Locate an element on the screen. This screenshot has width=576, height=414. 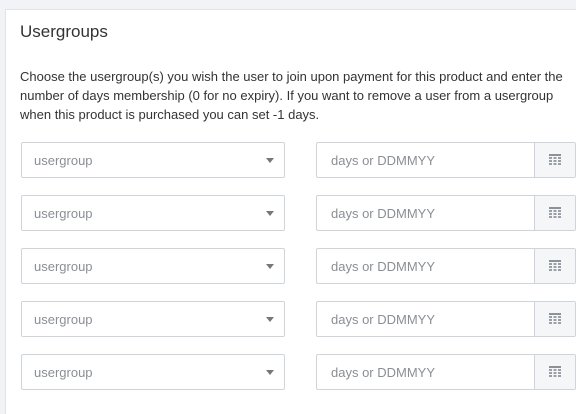
section-title: Usergroups is located at coordinates (64, 31).